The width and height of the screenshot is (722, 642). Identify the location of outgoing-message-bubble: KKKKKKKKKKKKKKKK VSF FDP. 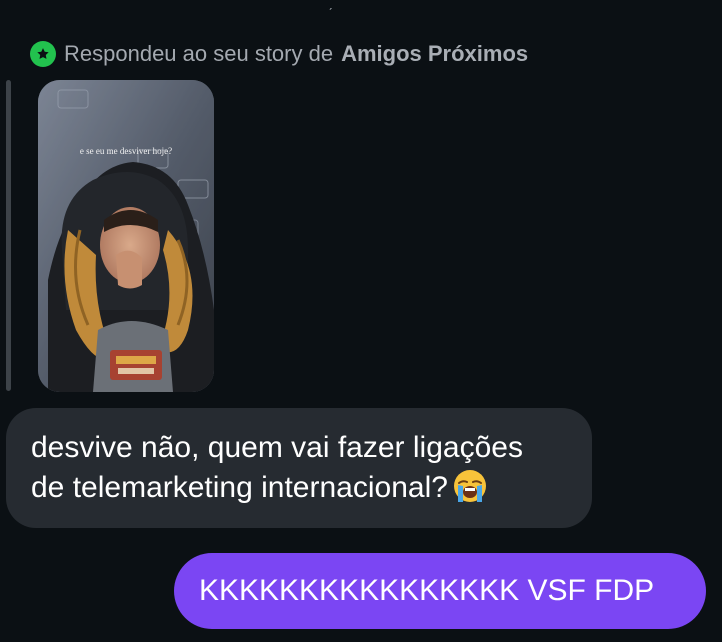
(440, 591).